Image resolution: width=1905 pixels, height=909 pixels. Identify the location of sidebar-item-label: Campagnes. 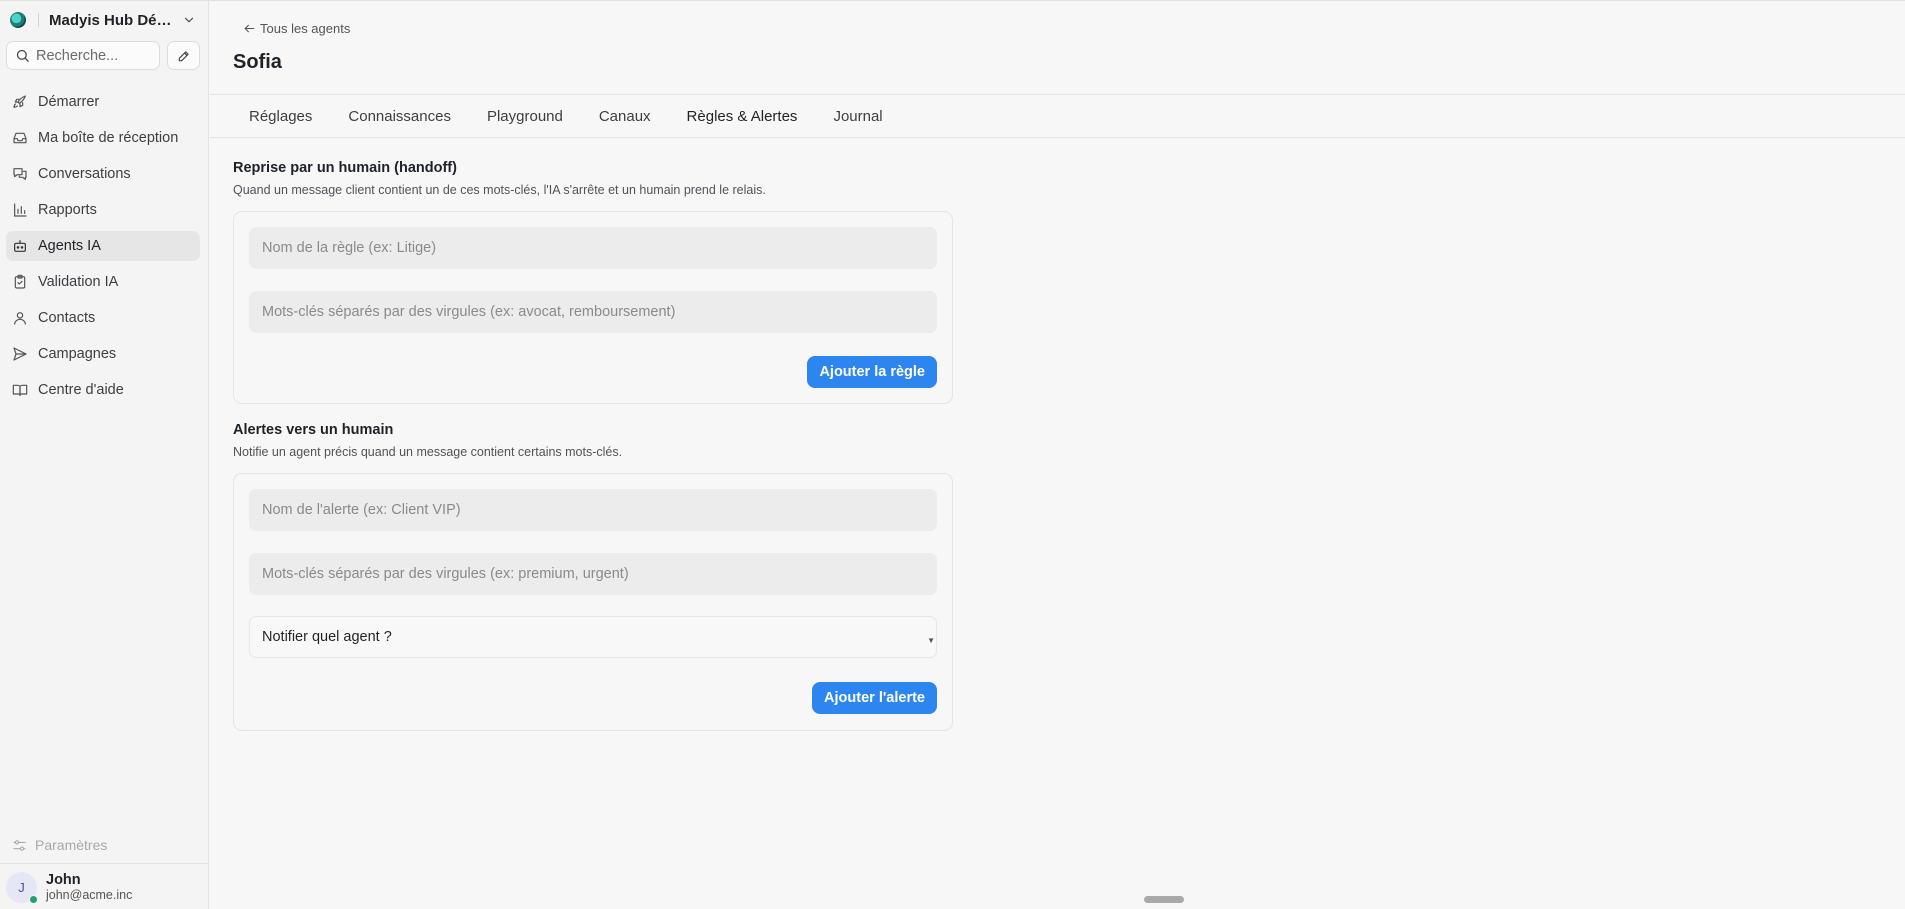
(77, 354).